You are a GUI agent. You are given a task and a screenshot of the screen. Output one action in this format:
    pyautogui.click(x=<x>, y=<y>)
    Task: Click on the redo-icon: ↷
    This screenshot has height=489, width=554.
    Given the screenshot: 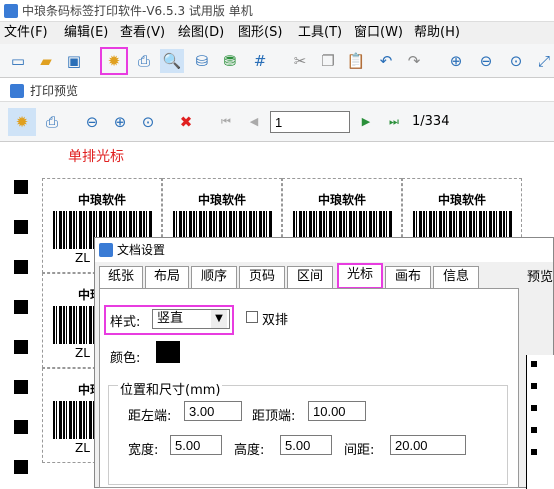 What is the action you would take?
    pyautogui.click(x=414, y=61)
    